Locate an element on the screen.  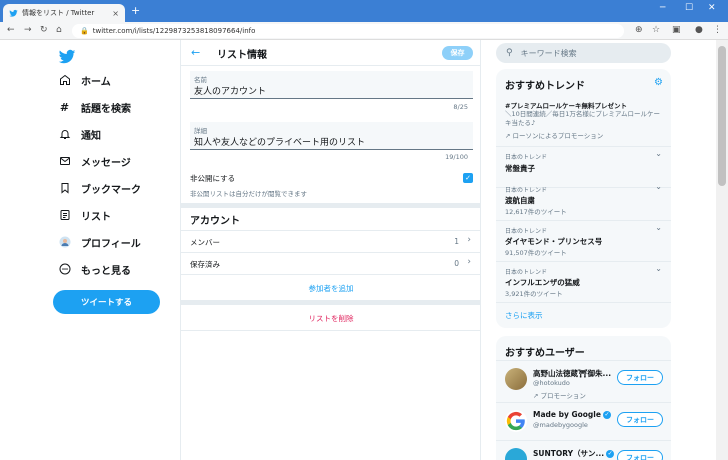
promo-trend-by-text: ローソンによるプロモーション is located at coordinates (558, 136).